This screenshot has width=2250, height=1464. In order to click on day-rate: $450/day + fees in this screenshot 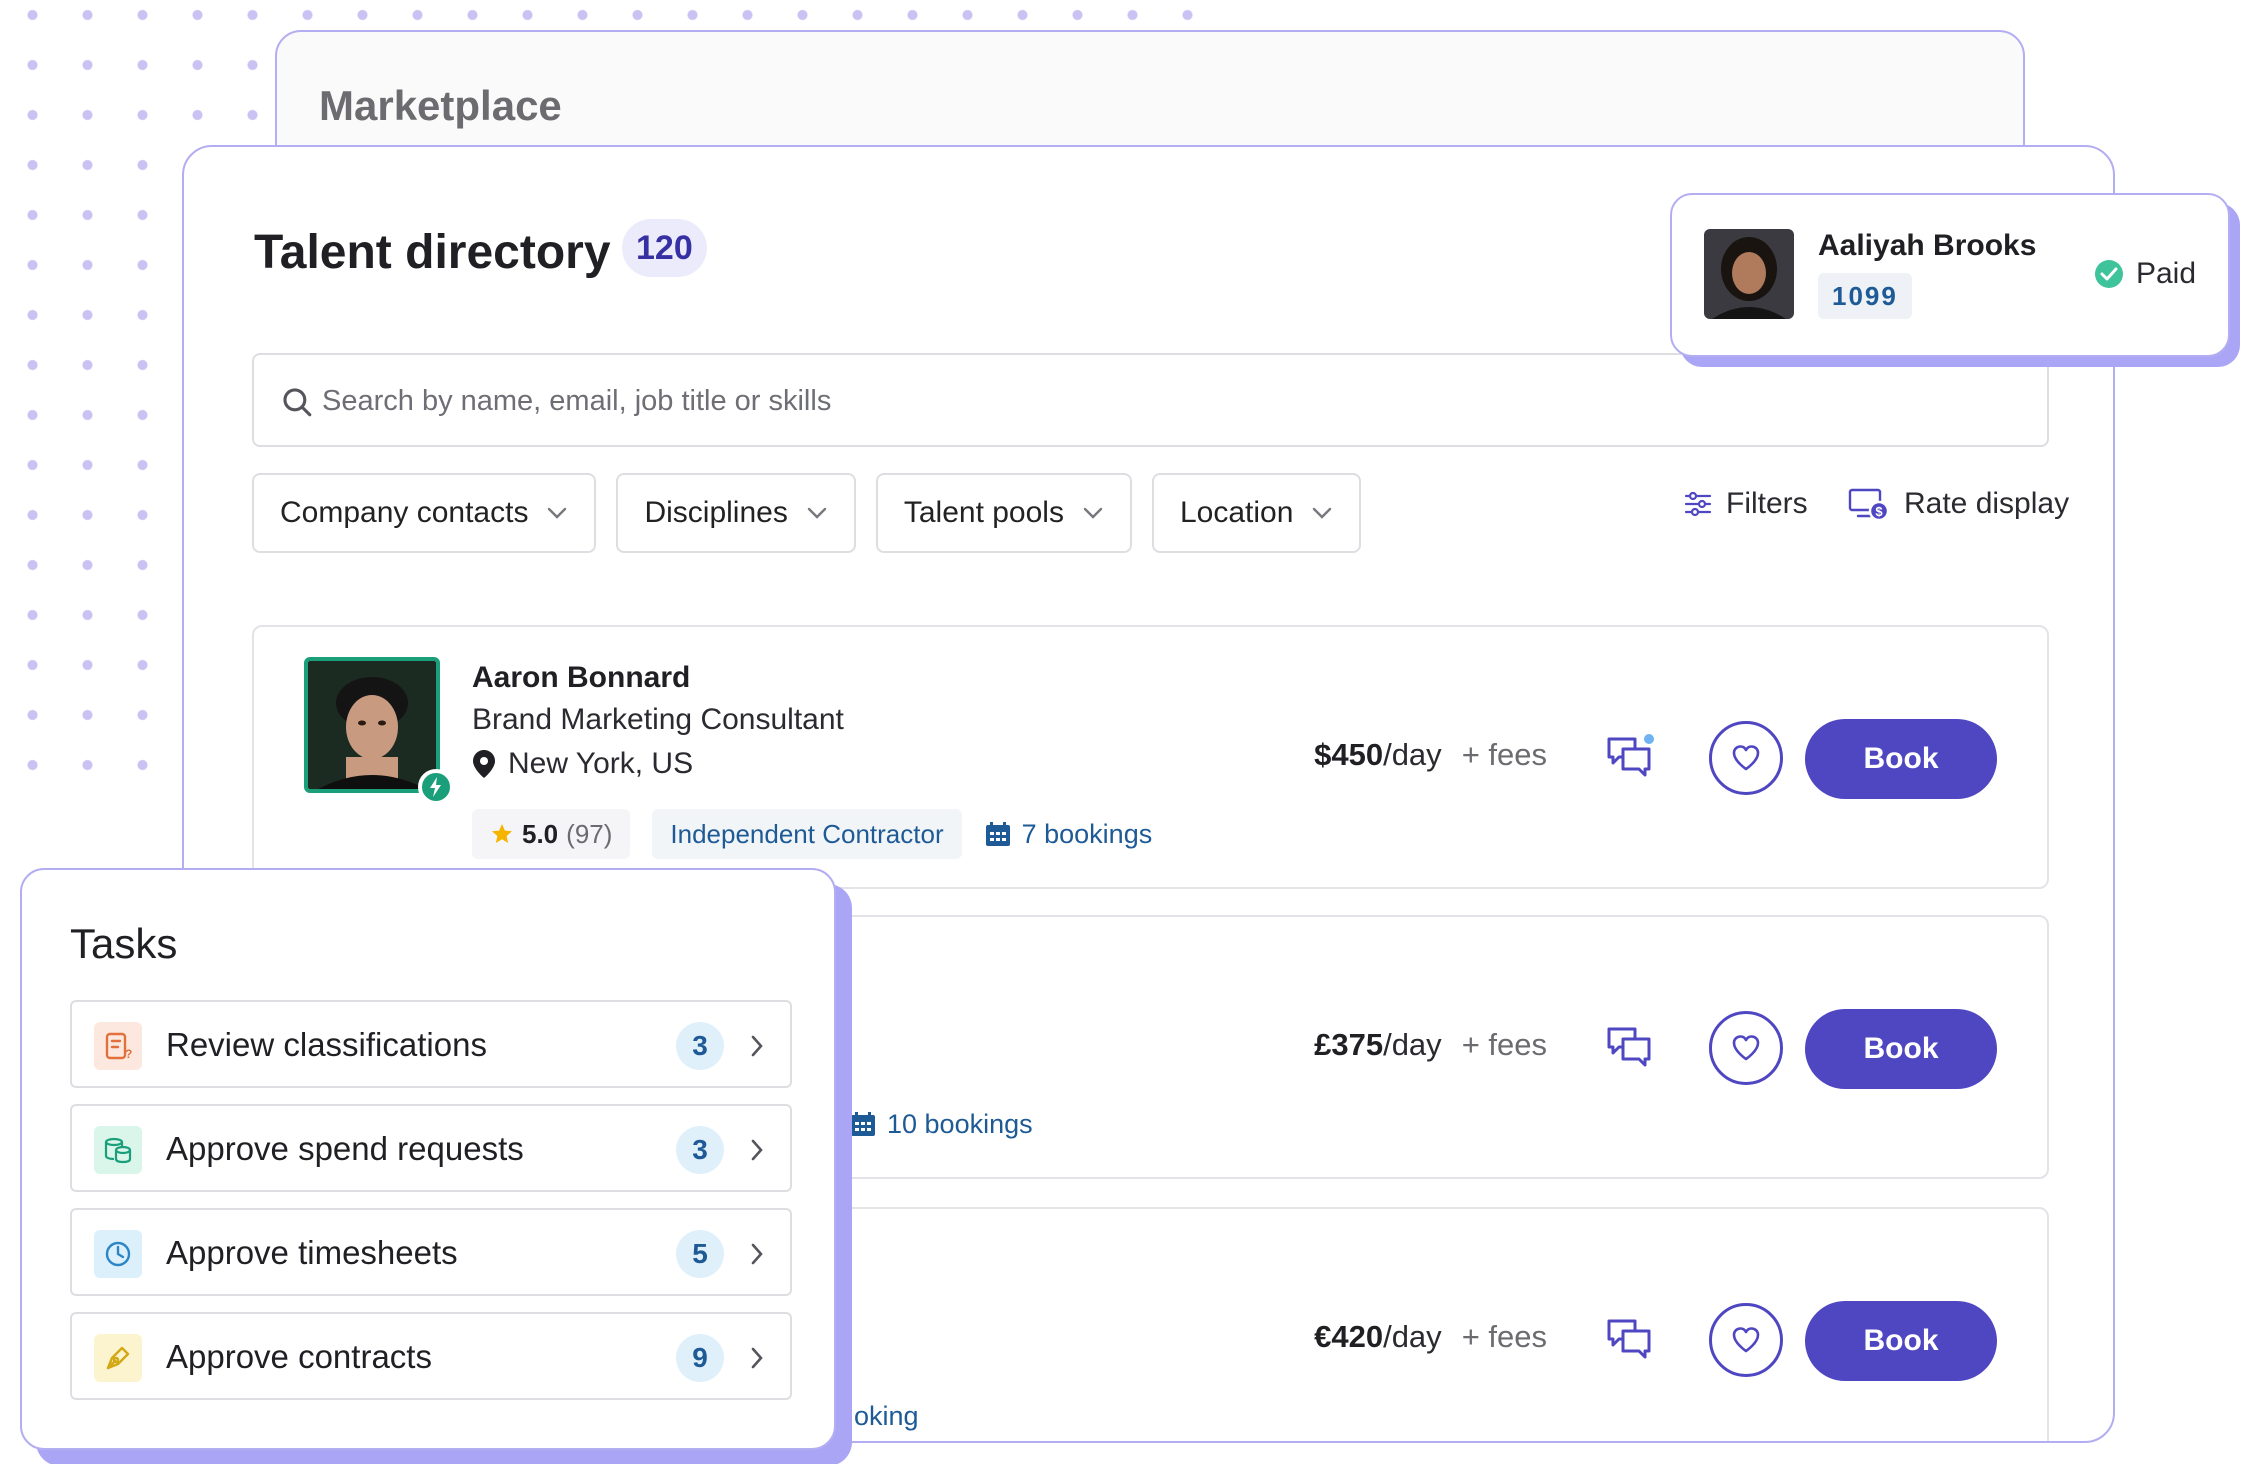, I will do `click(1430, 755)`.